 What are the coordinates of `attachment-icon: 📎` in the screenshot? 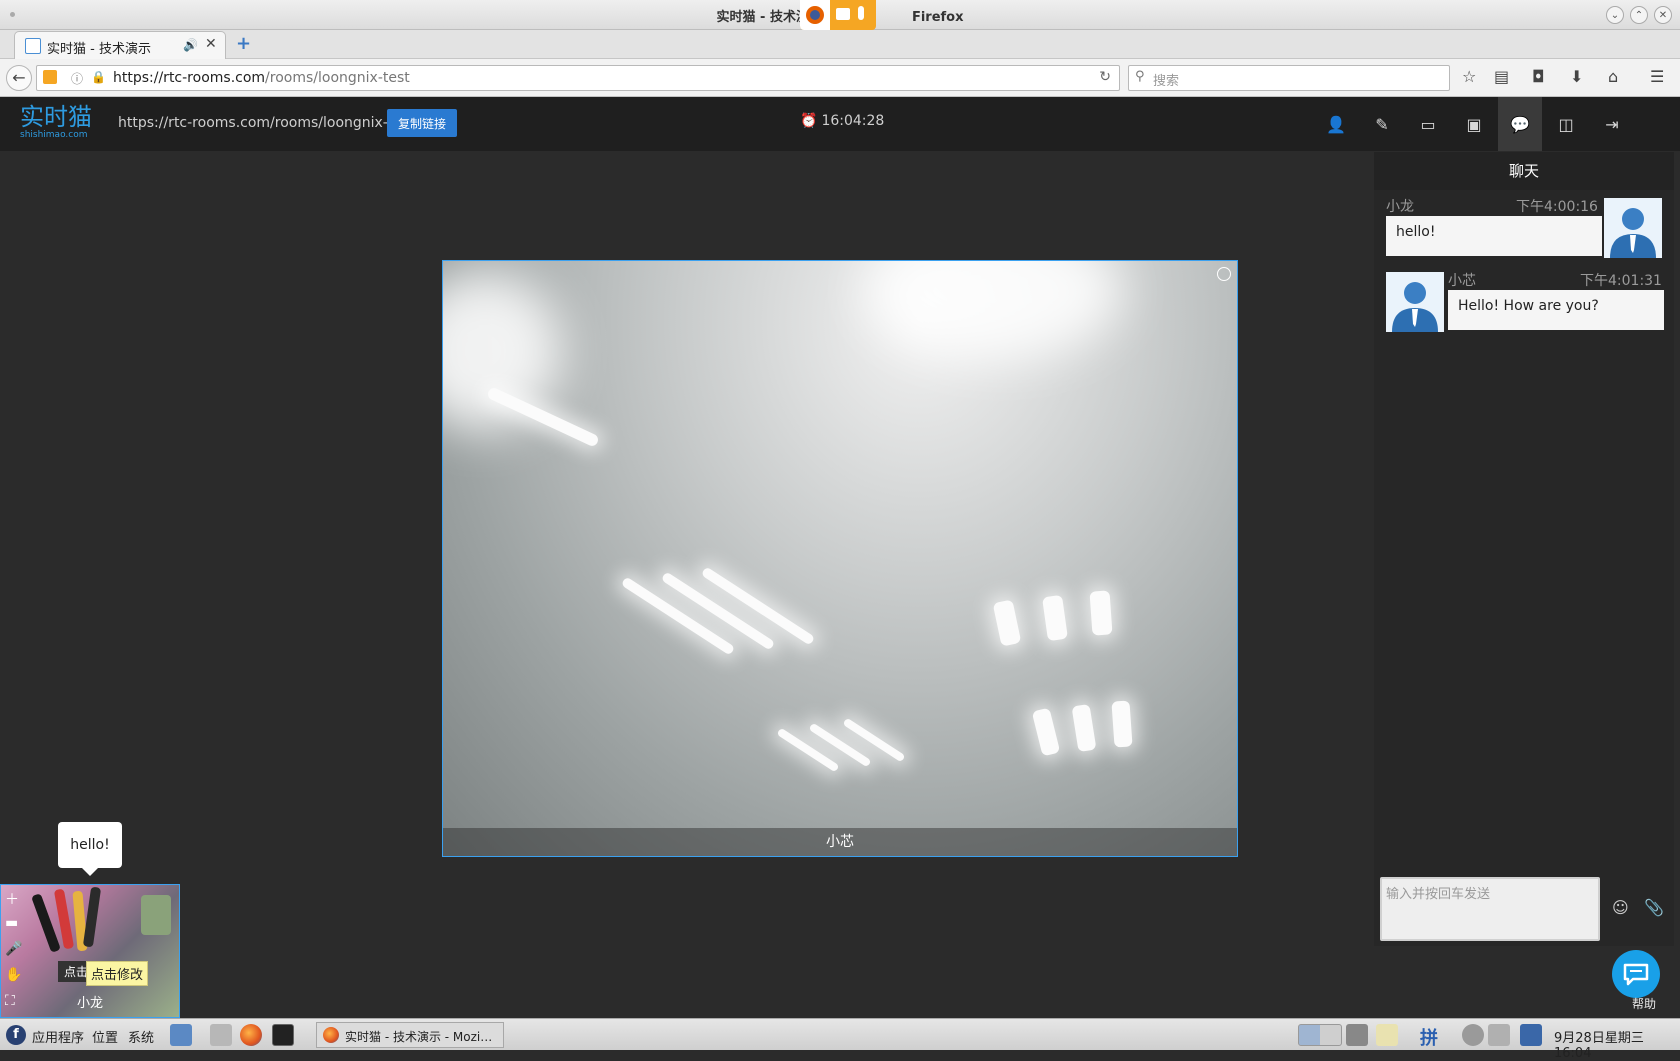 It's located at (1654, 907).